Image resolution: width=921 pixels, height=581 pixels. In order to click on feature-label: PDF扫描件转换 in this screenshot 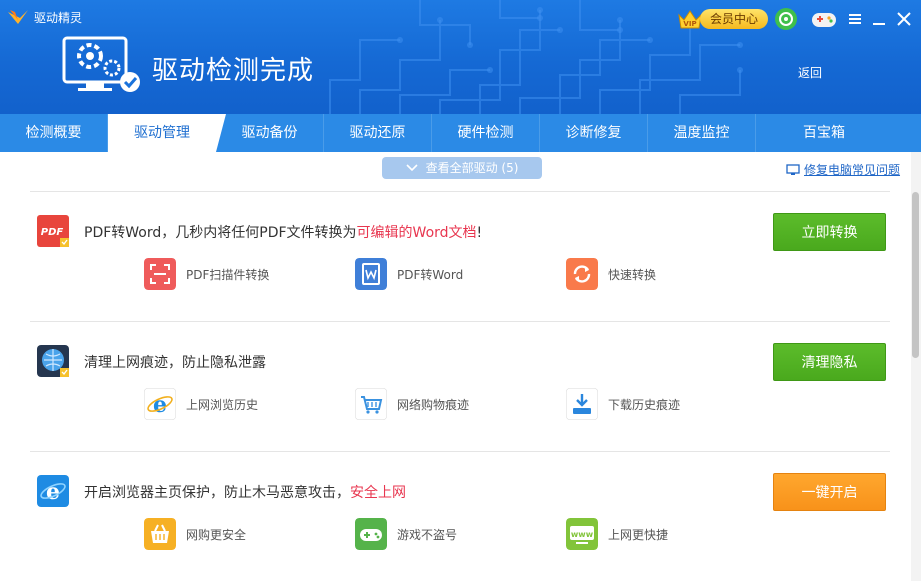, I will do `click(228, 274)`.